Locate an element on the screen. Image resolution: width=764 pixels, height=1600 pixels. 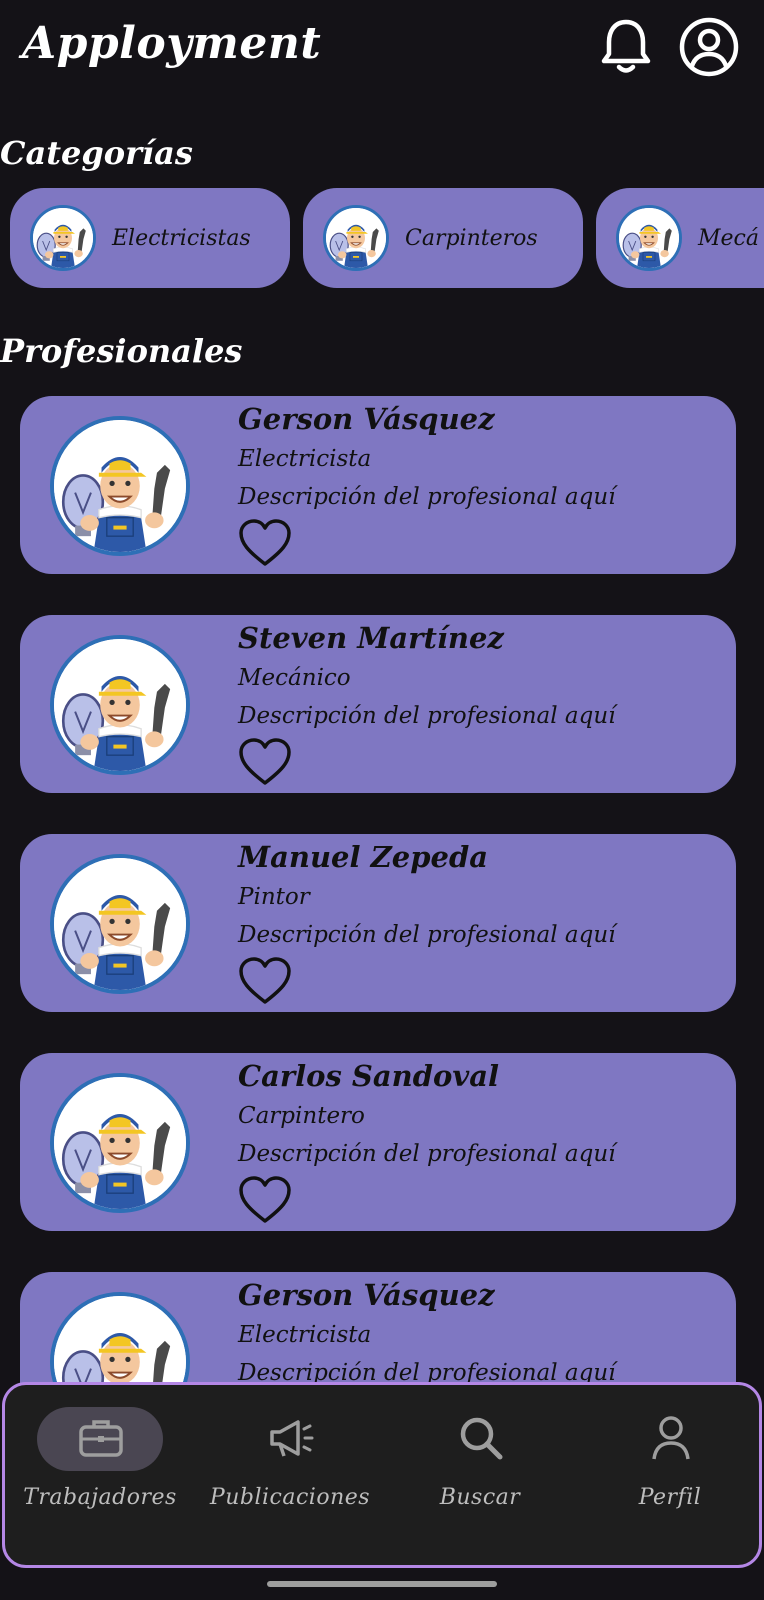
professional-name: Carlos Sandoval is located at coordinates (369, 1076).